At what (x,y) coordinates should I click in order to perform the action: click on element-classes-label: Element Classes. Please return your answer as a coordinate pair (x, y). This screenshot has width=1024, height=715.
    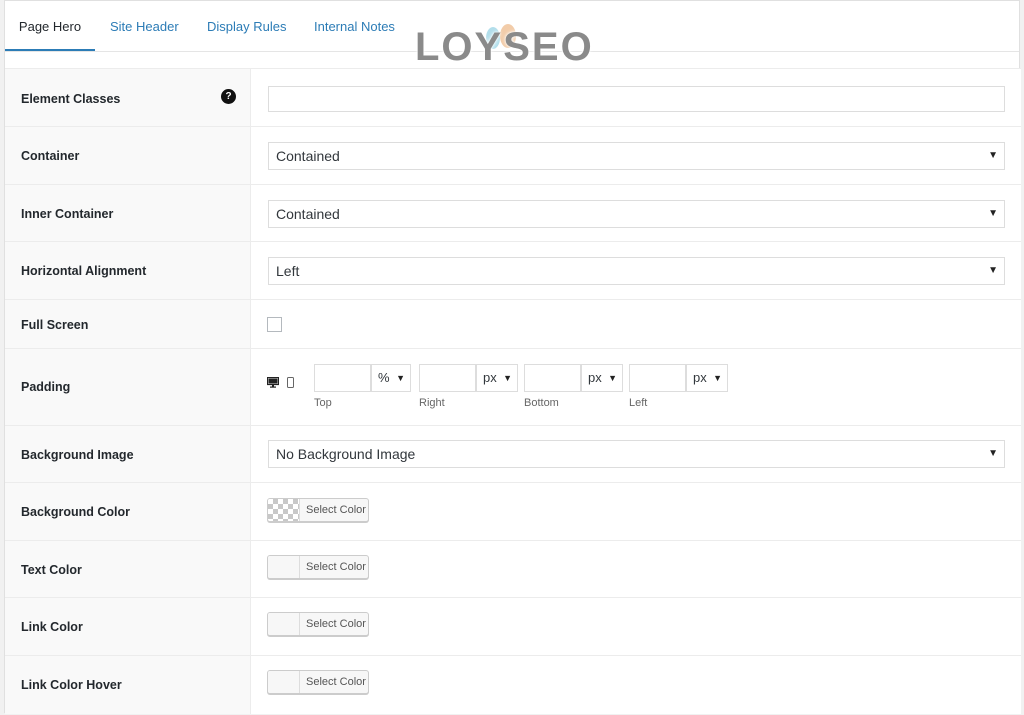
    Looking at the image, I should click on (71, 99).